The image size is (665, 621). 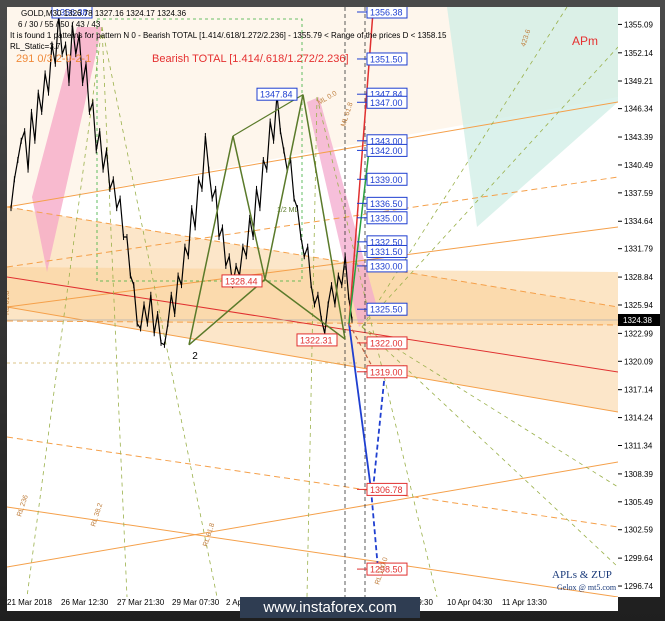 What do you see at coordinates (638, 221) in the screenshot?
I see `y-tick-label: 1334.64` at bounding box center [638, 221].